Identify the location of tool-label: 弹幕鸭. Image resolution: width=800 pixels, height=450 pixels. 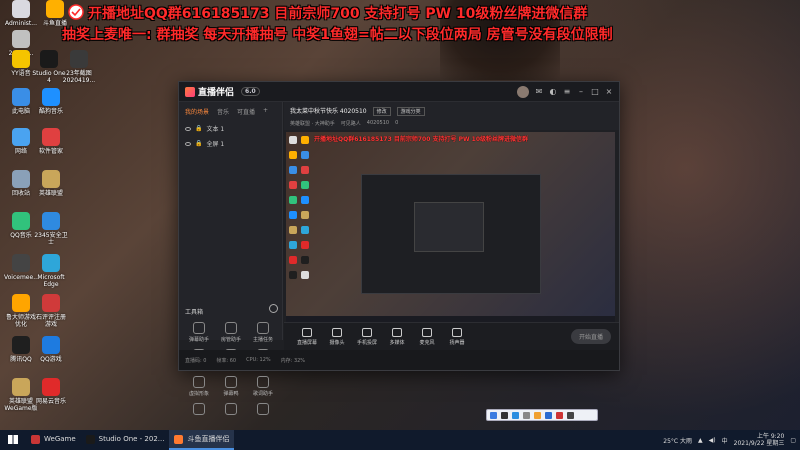
(231, 394).